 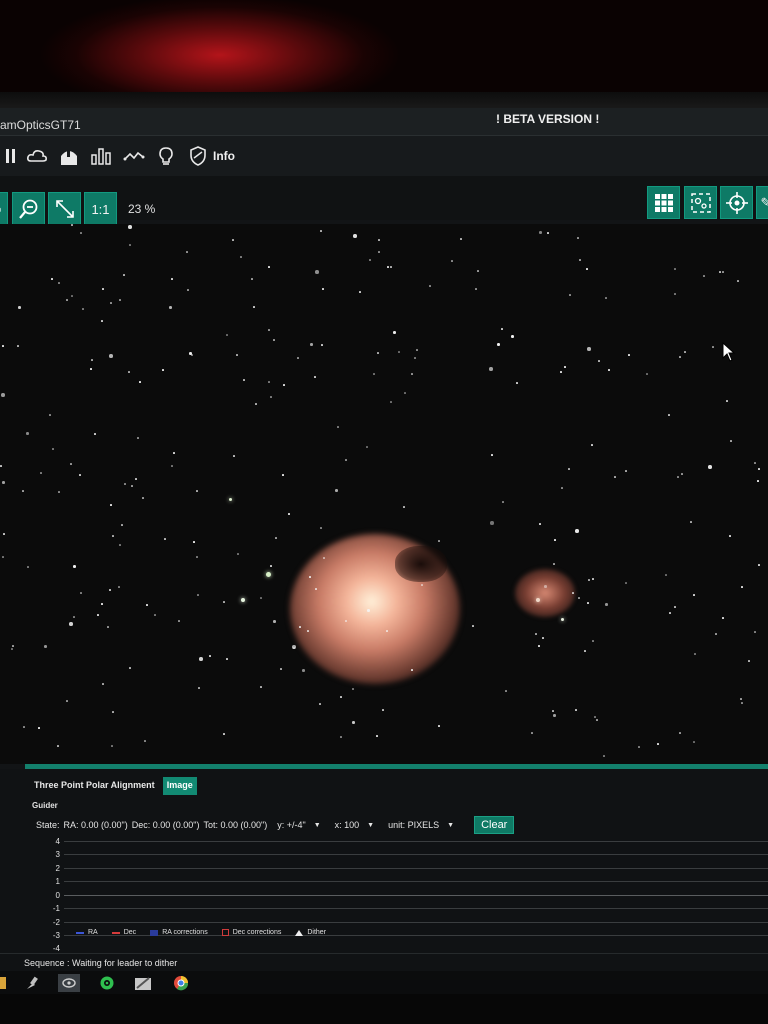 I want to click on curve-icon, so click(x=134, y=156).